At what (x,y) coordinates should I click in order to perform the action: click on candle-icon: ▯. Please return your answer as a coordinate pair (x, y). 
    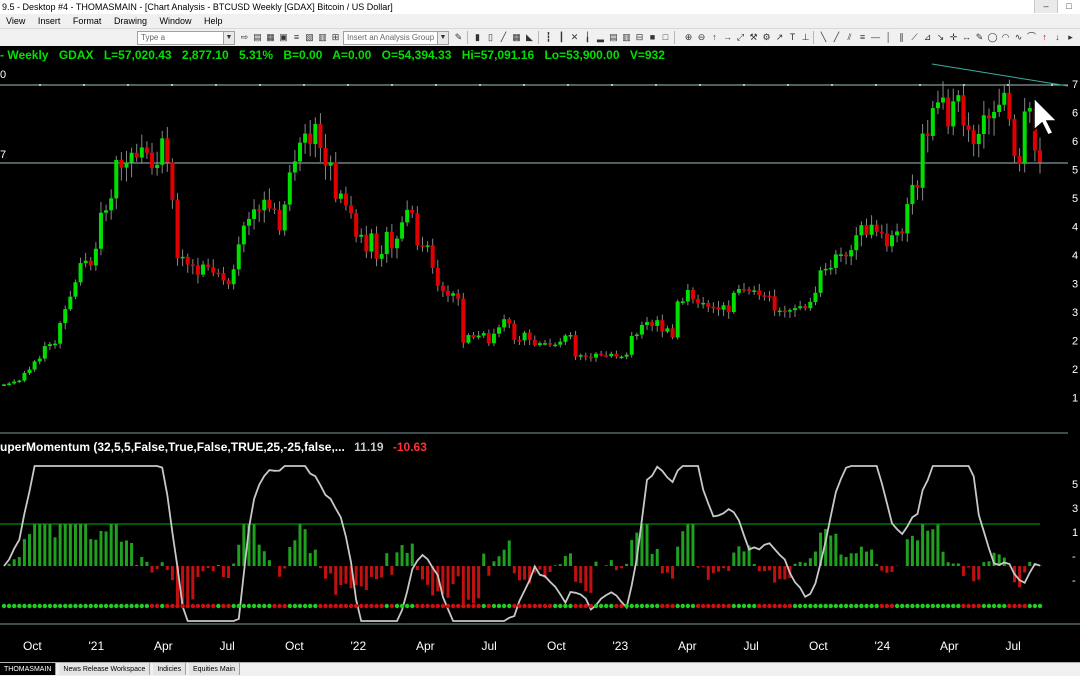
    Looking at the image, I should click on (490, 37).